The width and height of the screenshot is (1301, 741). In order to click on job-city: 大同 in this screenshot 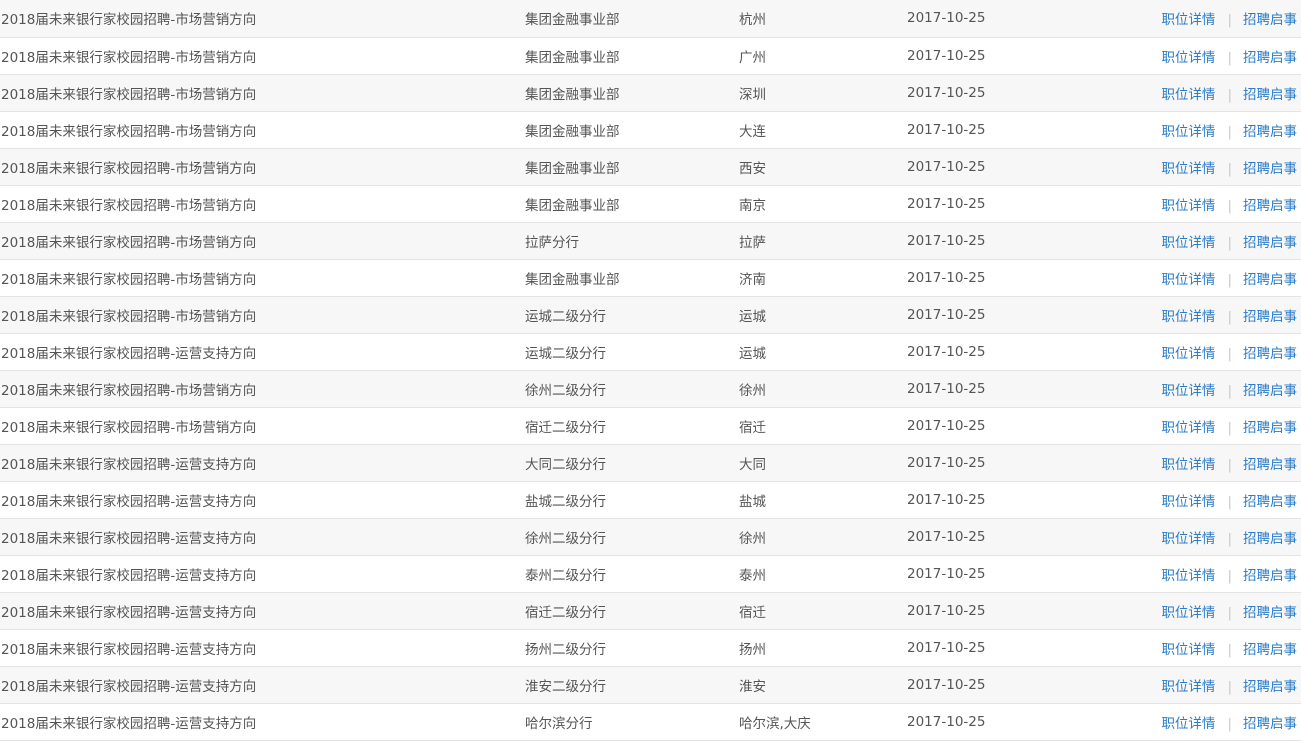, I will do `click(823, 463)`.